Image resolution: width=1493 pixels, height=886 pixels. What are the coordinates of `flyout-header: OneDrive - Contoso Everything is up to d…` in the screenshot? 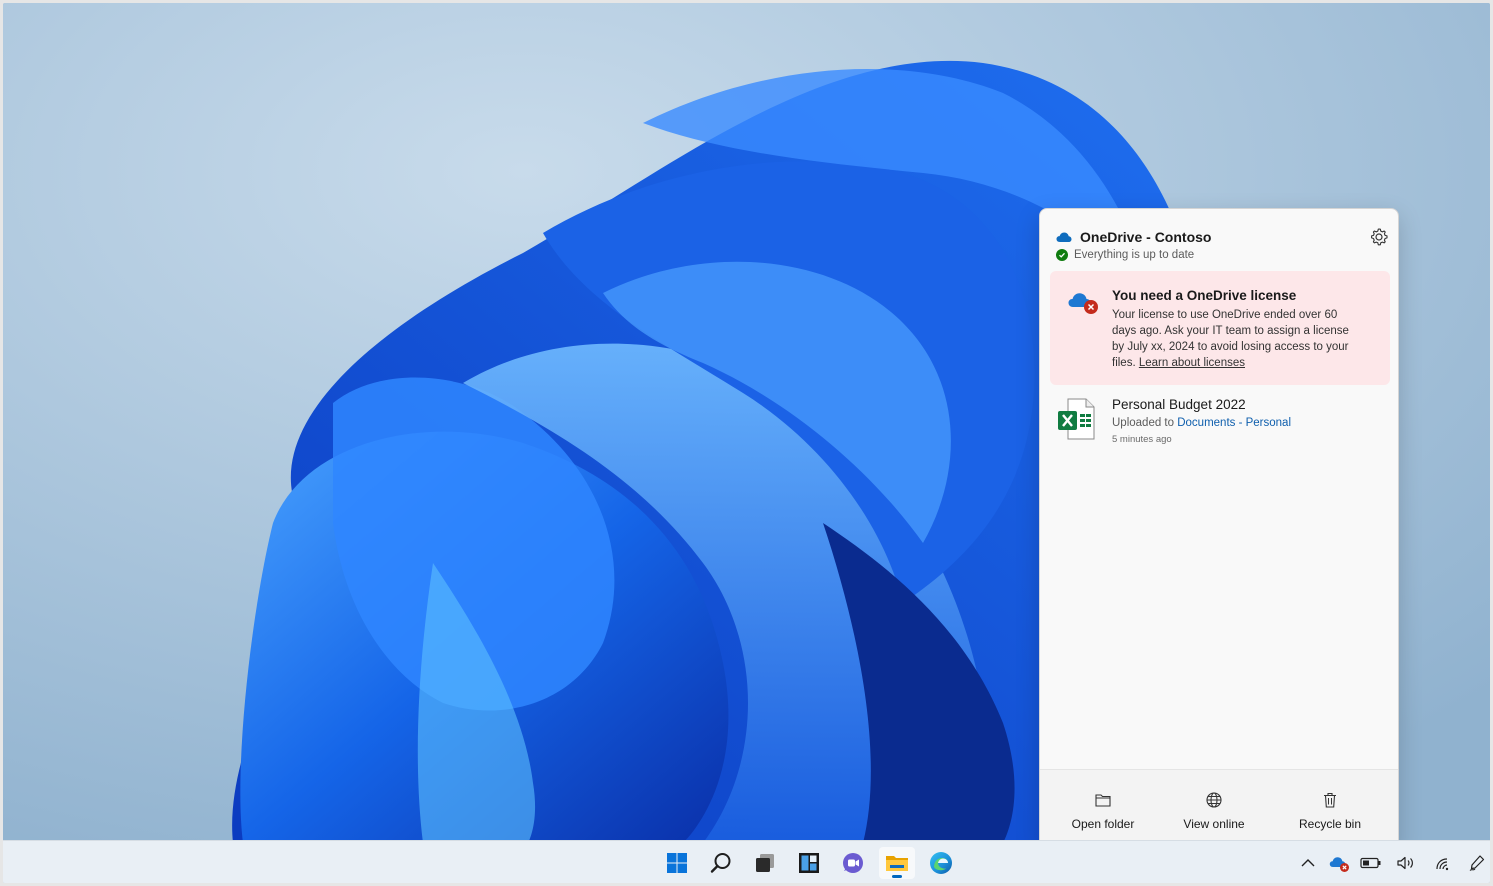 It's located at (1219, 239).